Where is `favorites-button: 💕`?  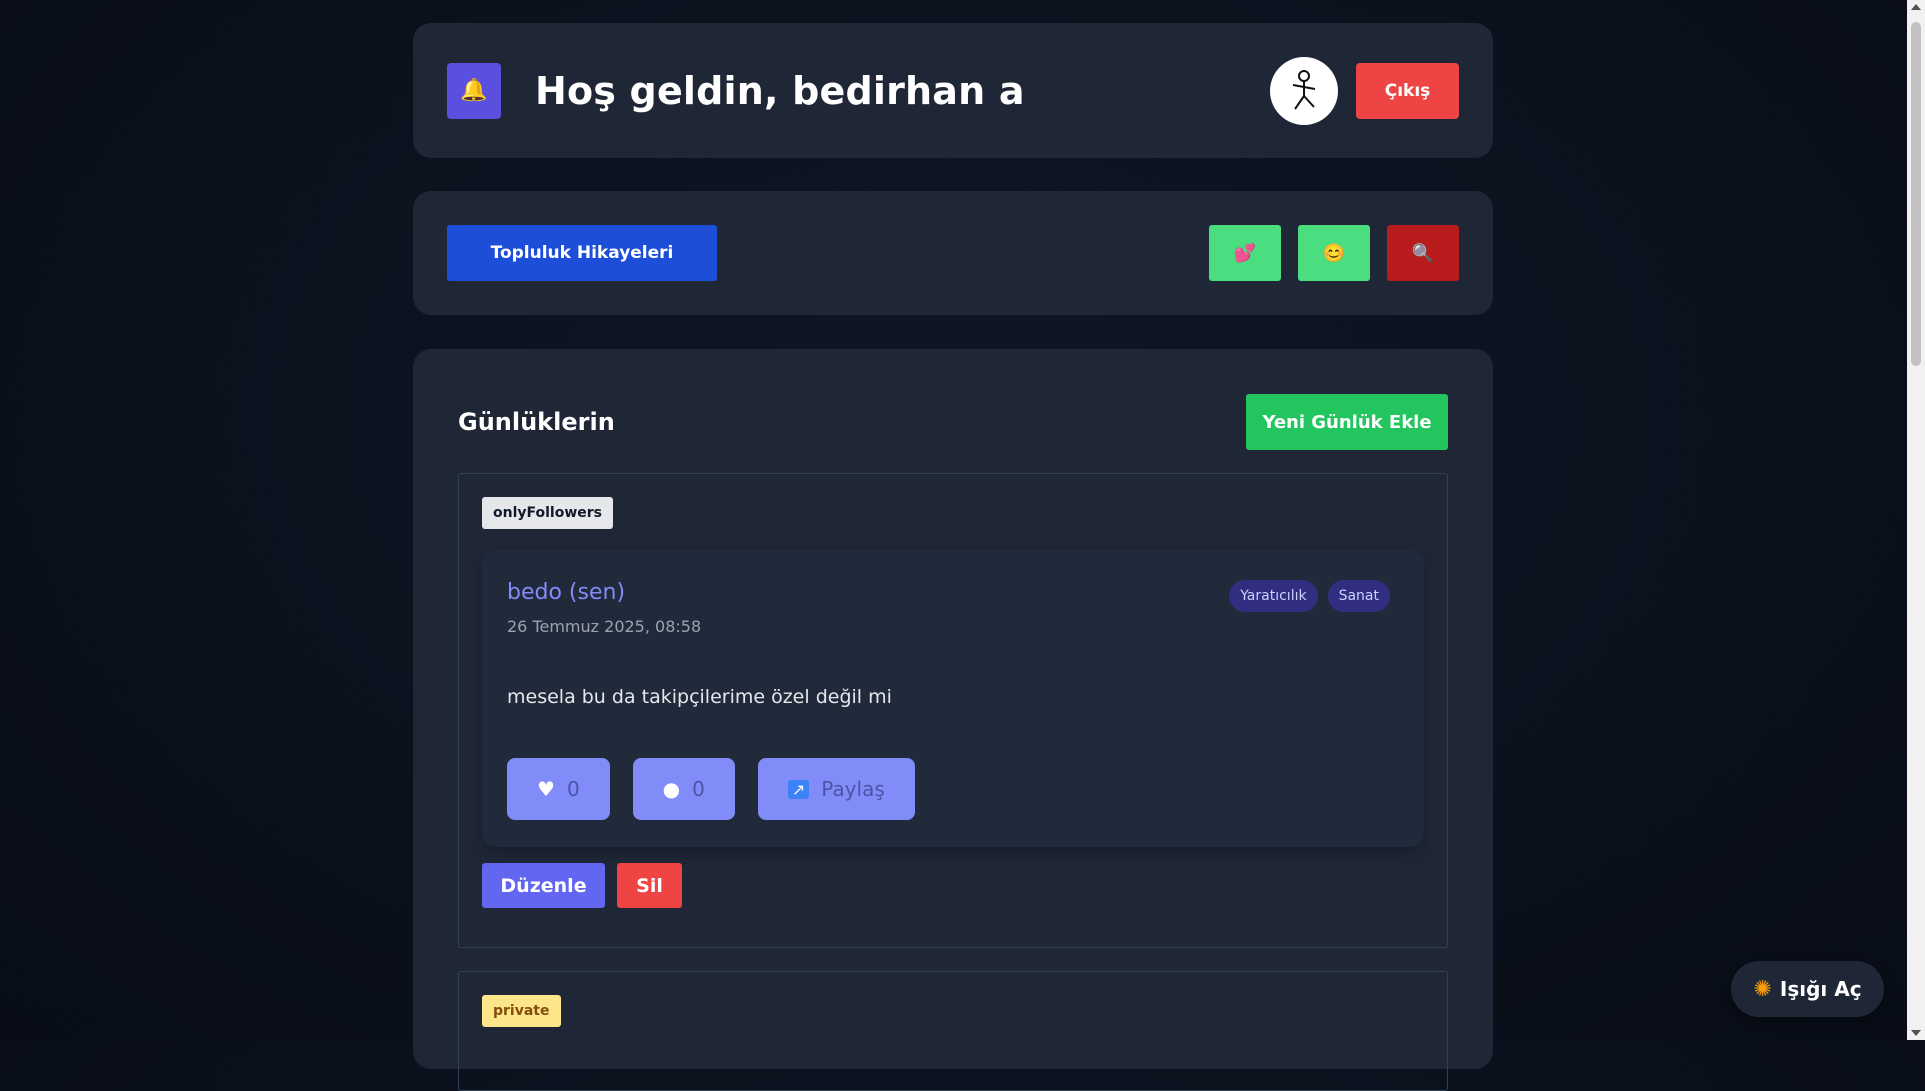
favorites-button: 💕 is located at coordinates (1245, 253).